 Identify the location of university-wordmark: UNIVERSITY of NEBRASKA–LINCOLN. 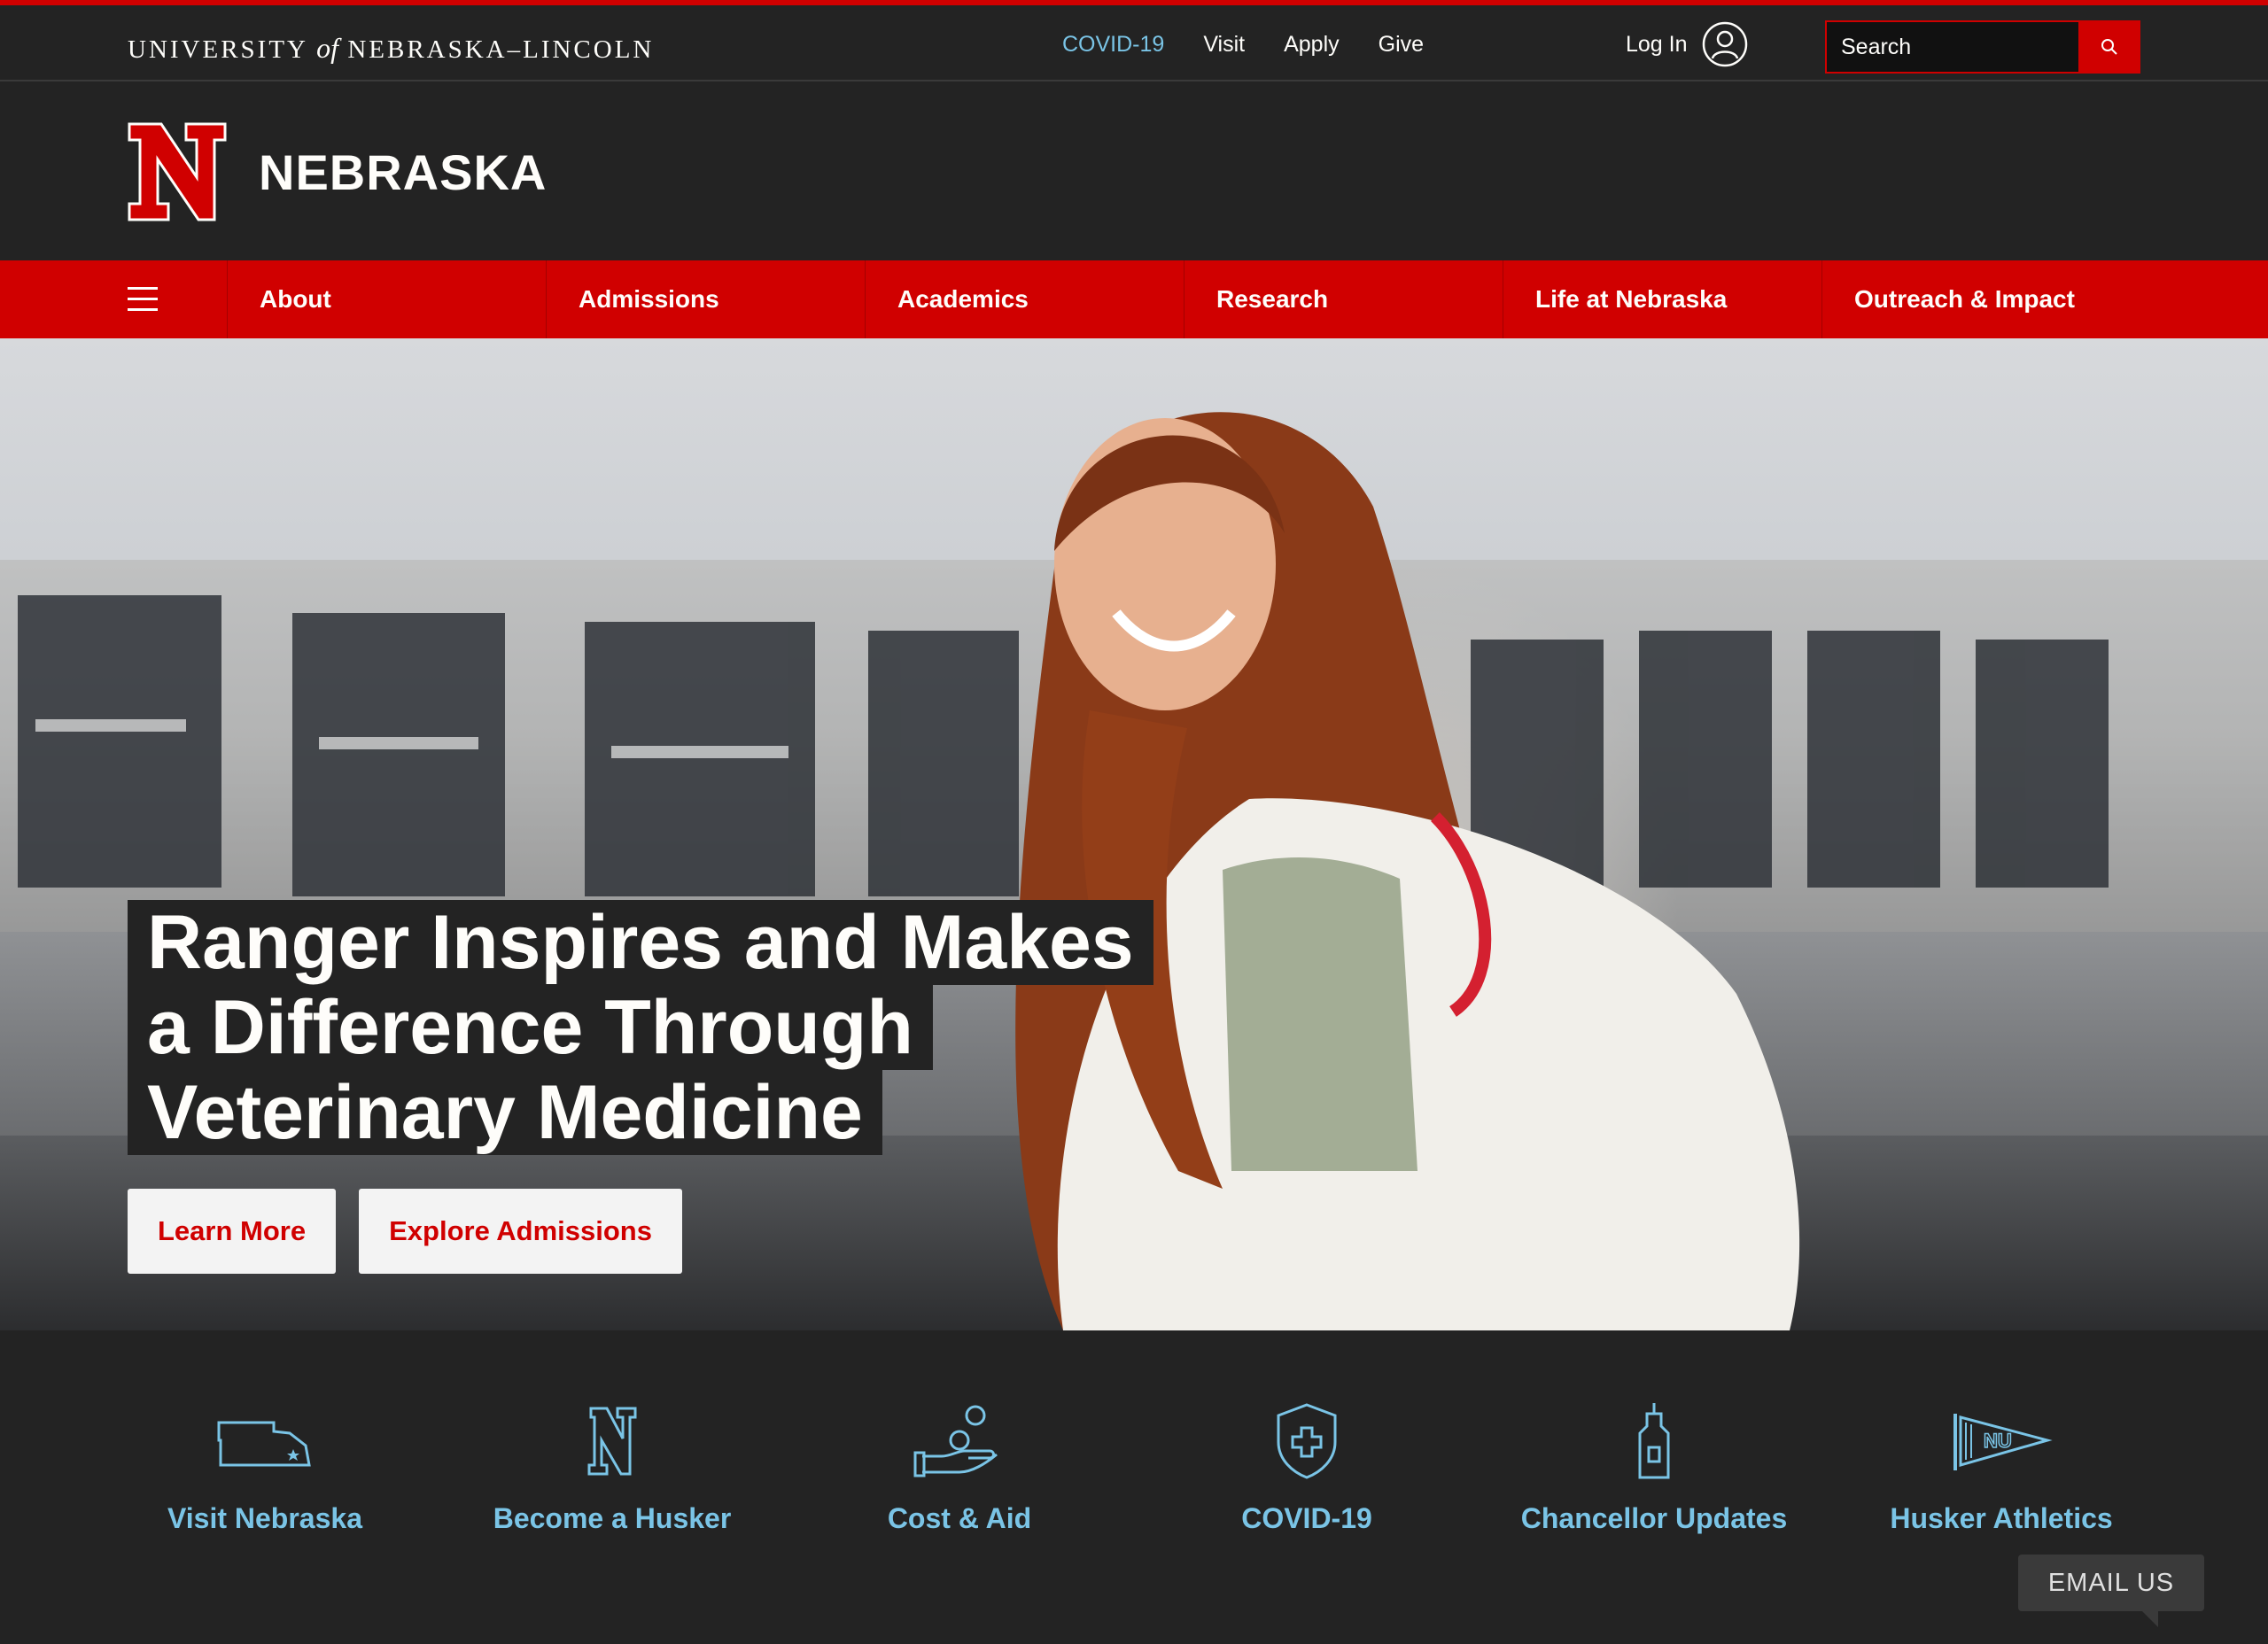
(391, 48).